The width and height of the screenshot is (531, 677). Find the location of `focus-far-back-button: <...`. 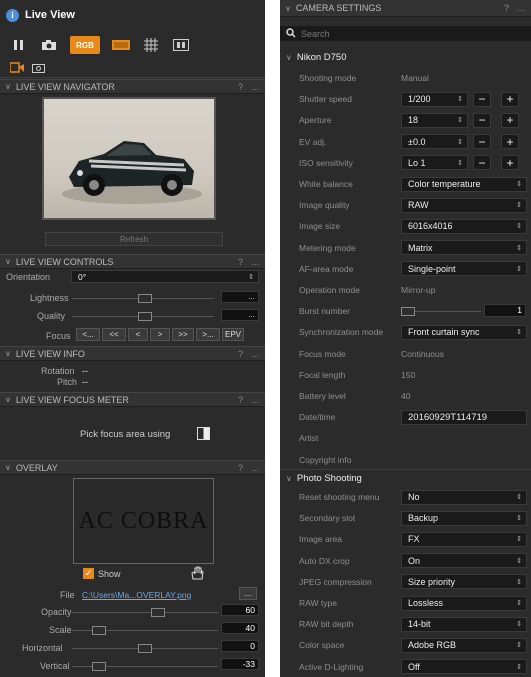

focus-far-back-button: <... is located at coordinates (88, 334).